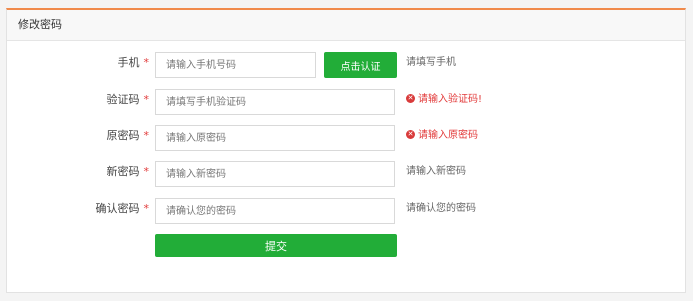 The width and height of the screenshot is (693, 301). Describe the element at coordinates (133, 62) in the screenshot. I see `phone-label: 手机 *` at that location.